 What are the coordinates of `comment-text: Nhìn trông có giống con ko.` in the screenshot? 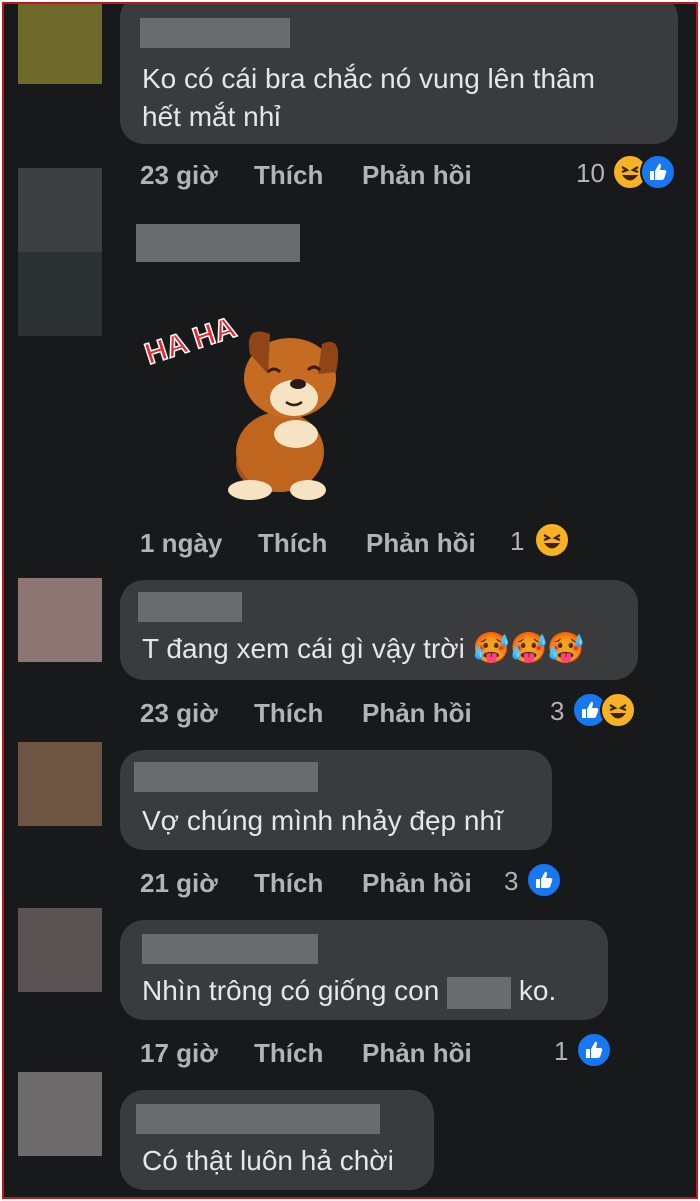 It's located at (349, 991).